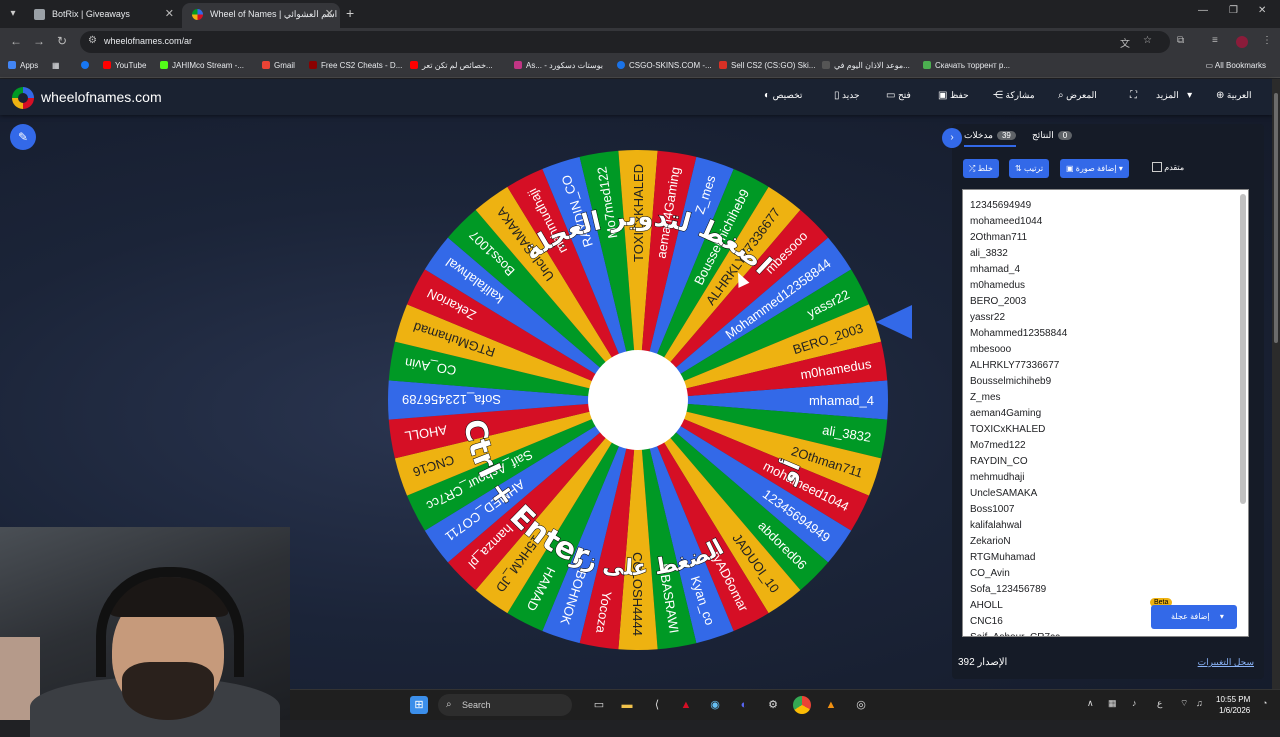 Image resolution: width=1280 pixels, height=737 pixels. Describe the element at coordinates (1105, 398) in the screenshot. I see `entry-line: Z_mes` at that location.